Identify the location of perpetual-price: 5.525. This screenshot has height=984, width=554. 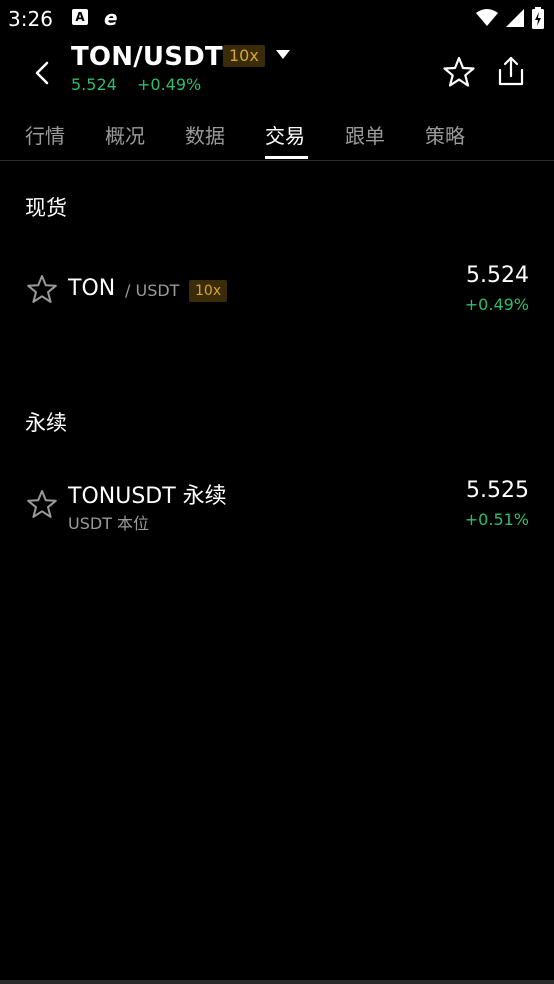
(497, 490).